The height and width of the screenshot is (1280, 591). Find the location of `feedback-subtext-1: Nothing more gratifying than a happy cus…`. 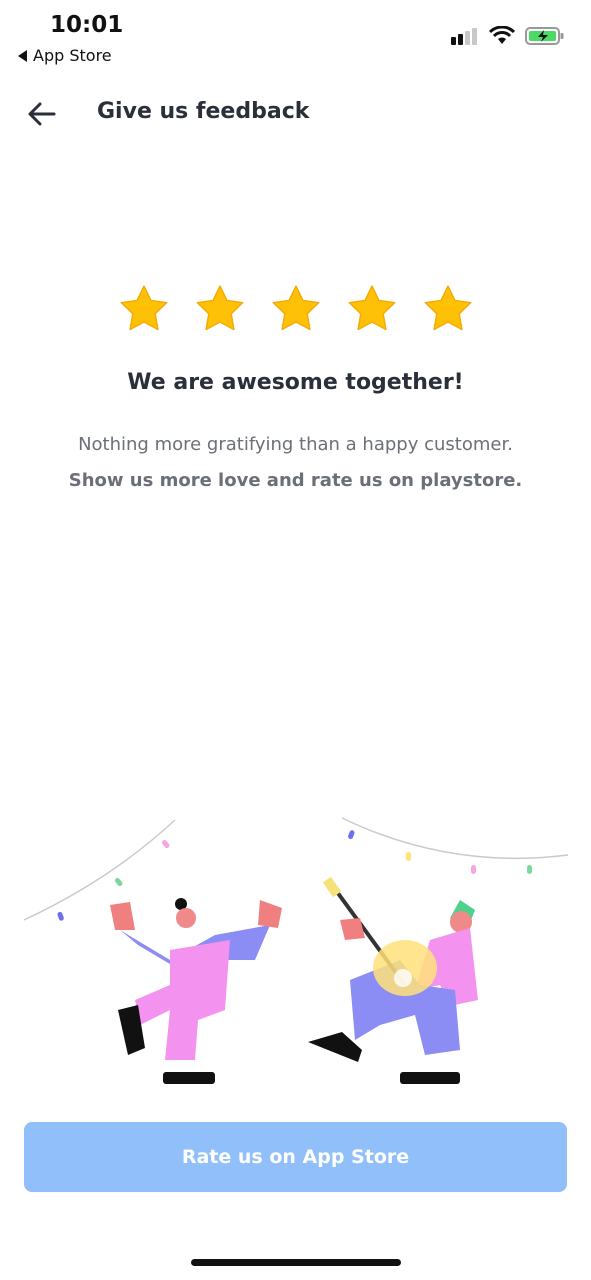

feedback-subtext-1: Nothing more gratifying than a happy cus… is located at coordinates (295, 444).